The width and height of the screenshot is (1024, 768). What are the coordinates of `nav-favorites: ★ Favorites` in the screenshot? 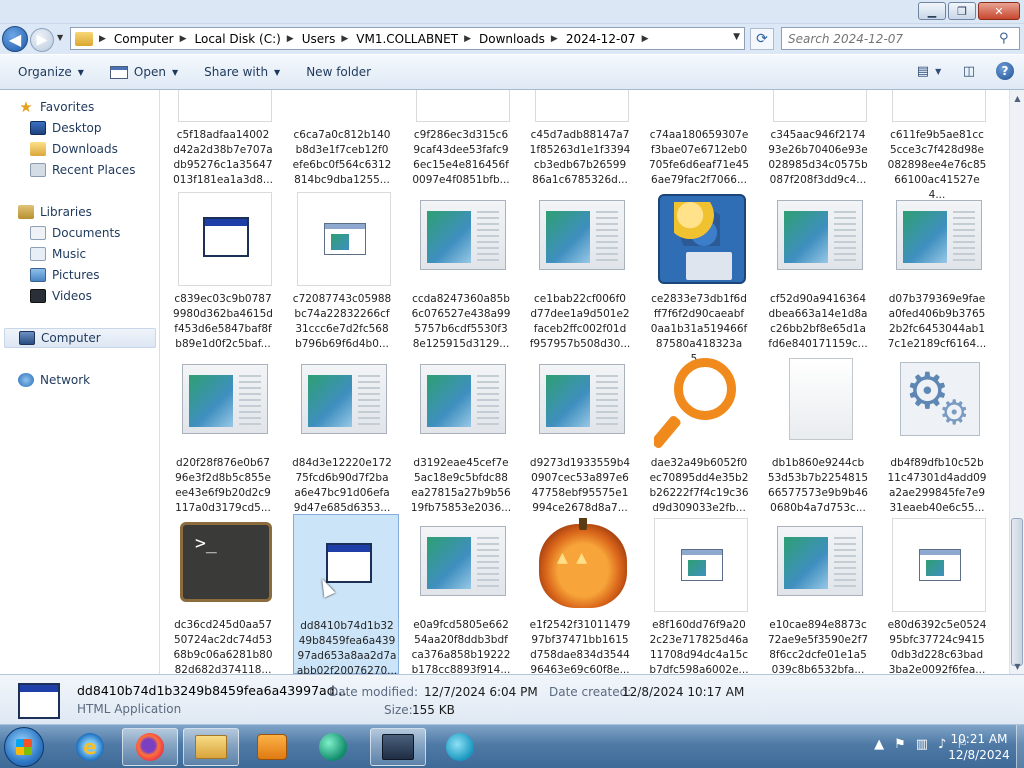 It's located at (56, 107).